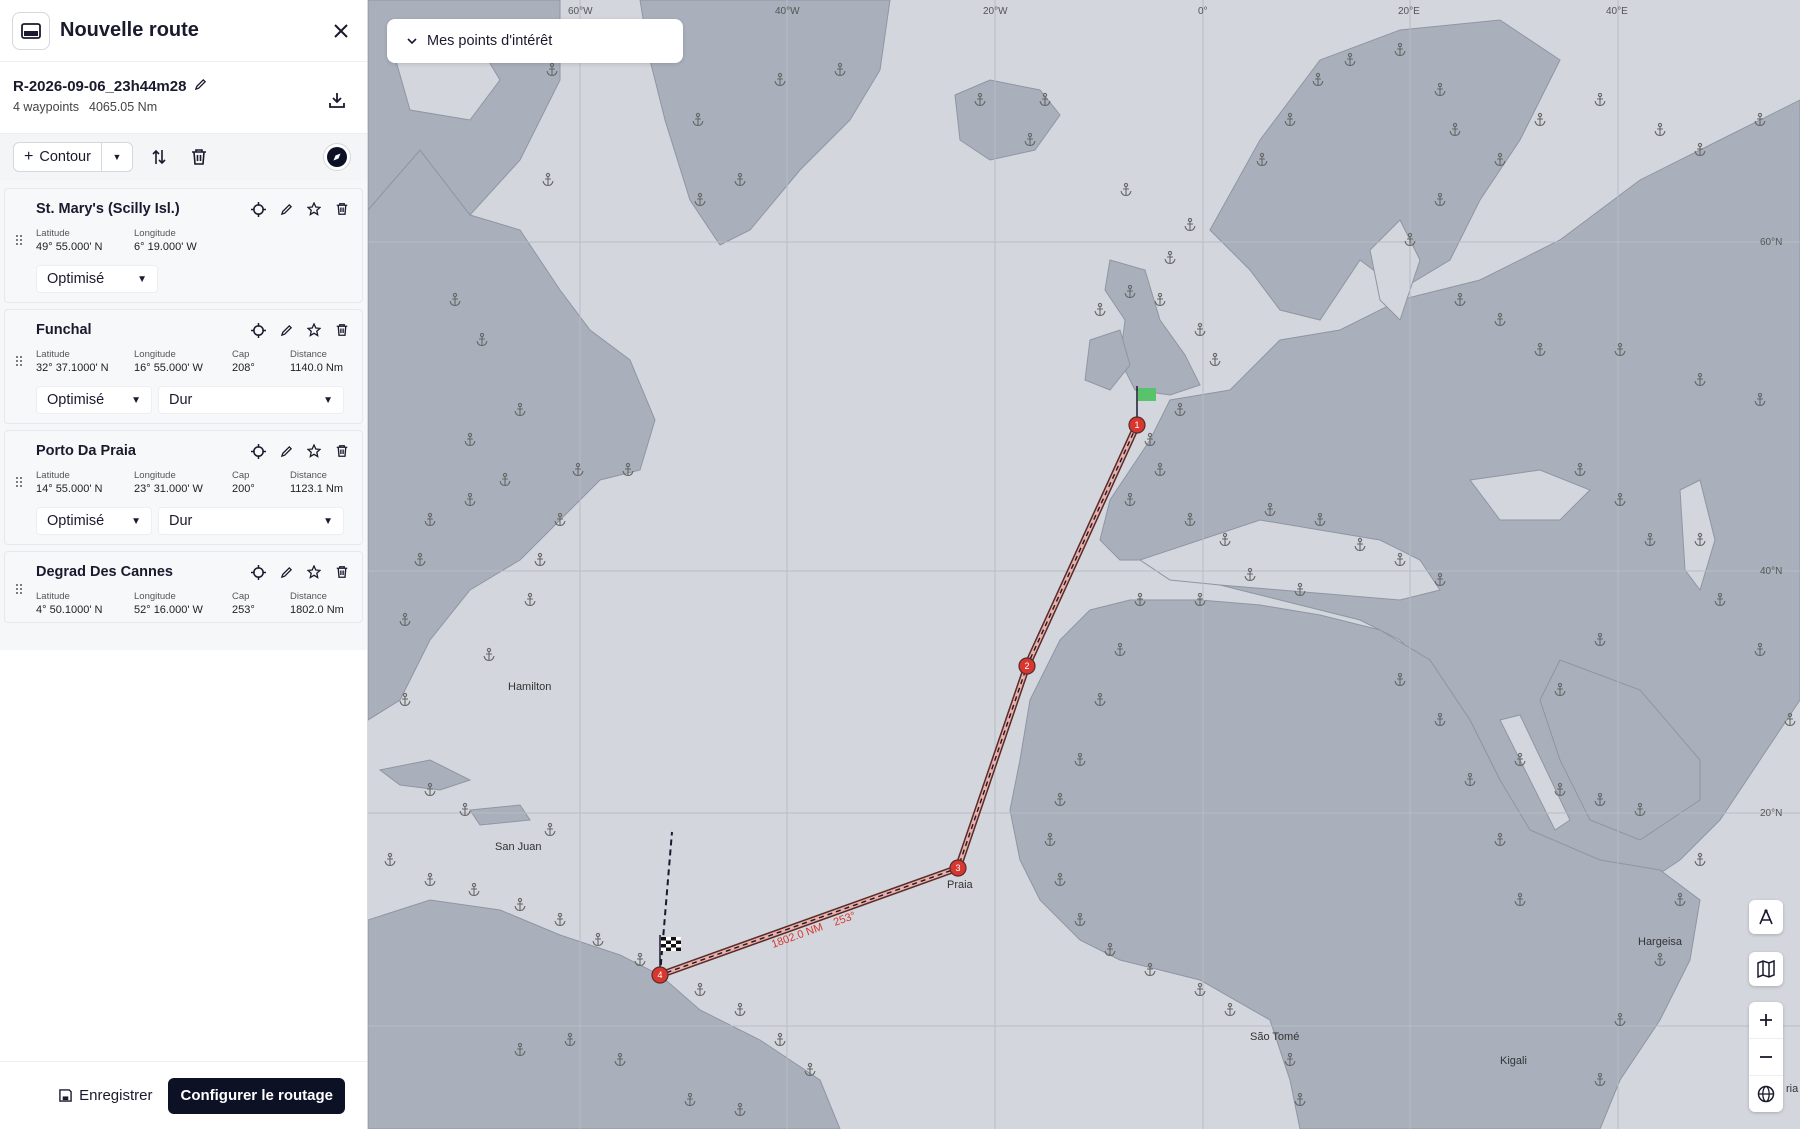 The image size is (1800, 1129). I want to click on save-icon, so click(65, 1095).